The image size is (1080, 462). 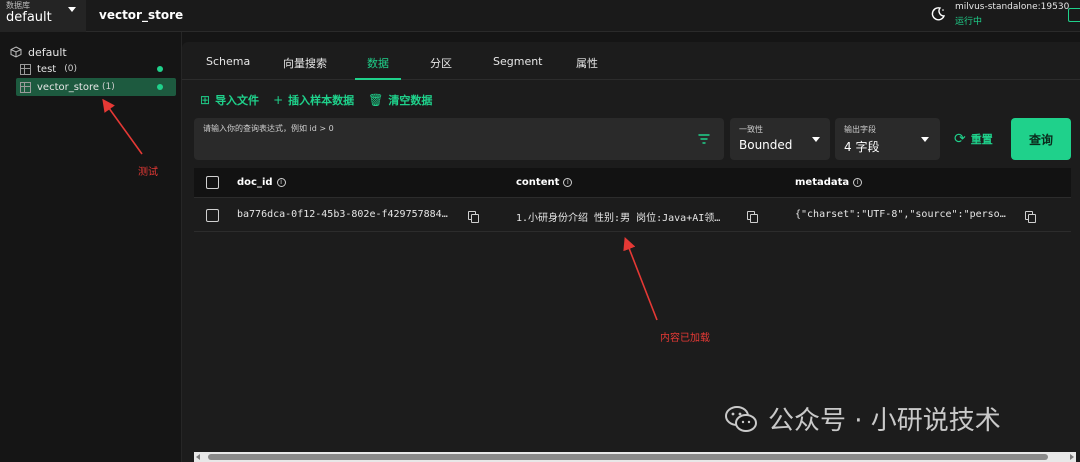 What do you see at coordinates (969, 22) in the screenshot?
I see `server-status: 运行中` at bounding box center [969, 22].